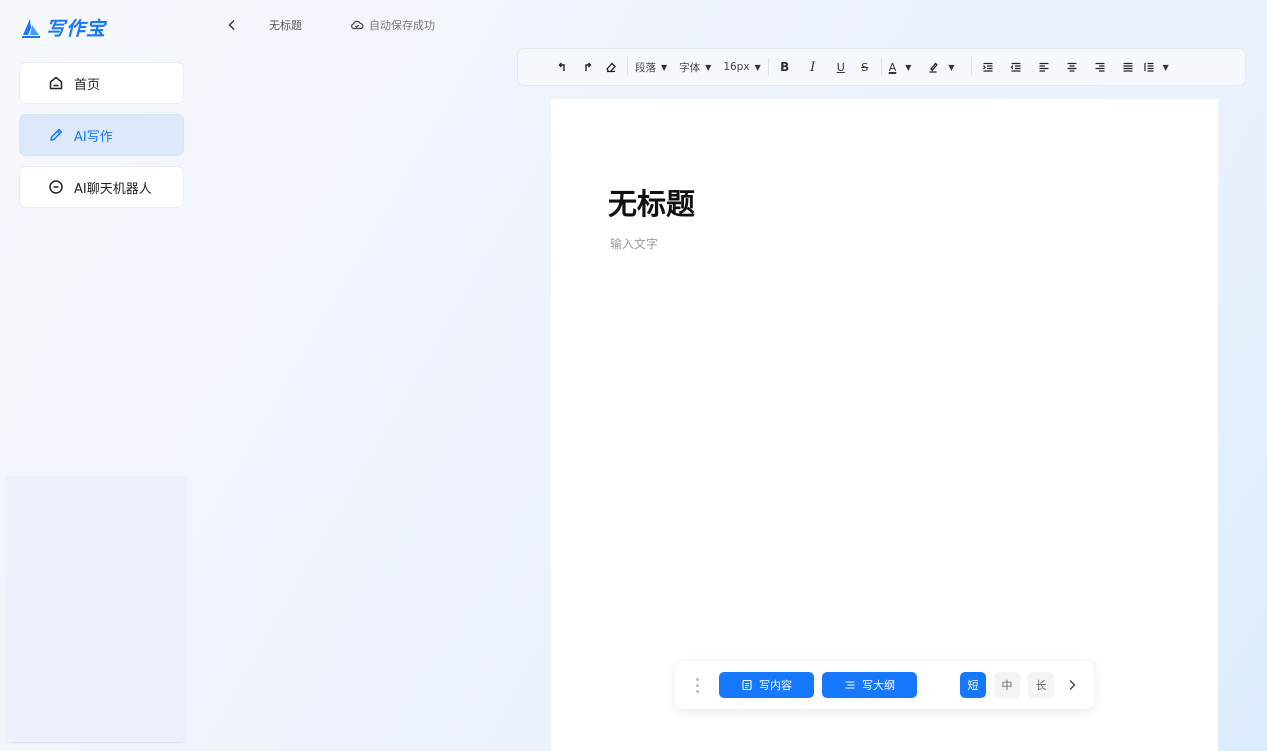  I want to click on undo-button, so click(563, 67).